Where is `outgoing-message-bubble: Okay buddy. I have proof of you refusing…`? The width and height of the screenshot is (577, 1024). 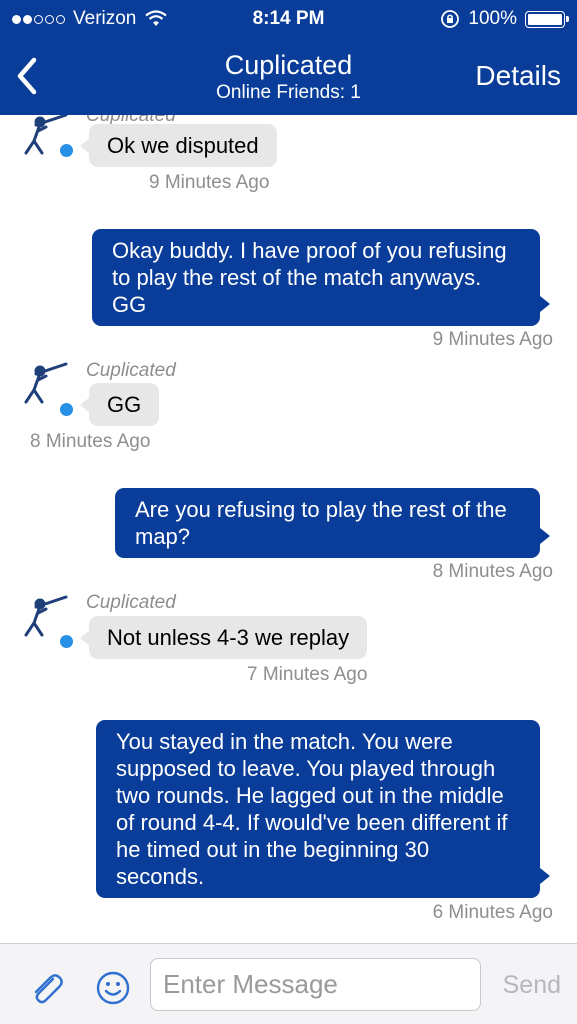
outgoing-message-bubble: Okay buddy. I have proof of you refusing… is located at coordinates (321, 277).